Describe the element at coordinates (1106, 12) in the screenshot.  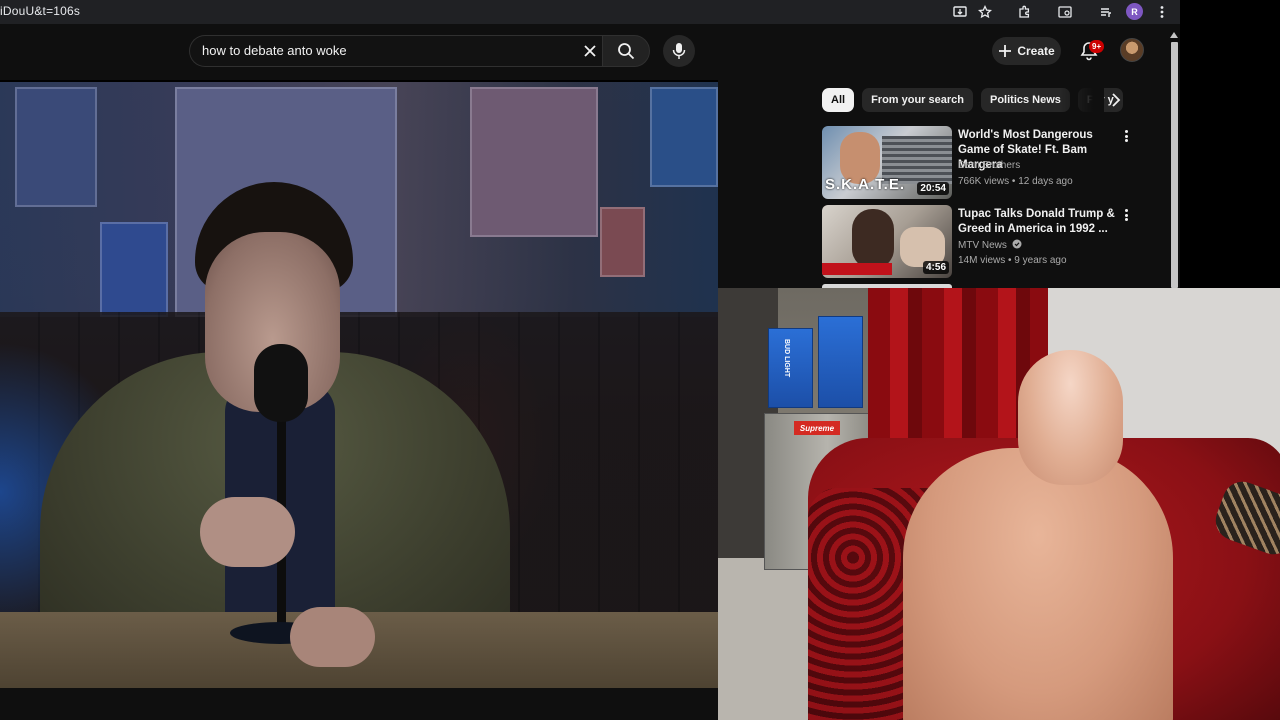
I see `media-queue-icon` at that location.